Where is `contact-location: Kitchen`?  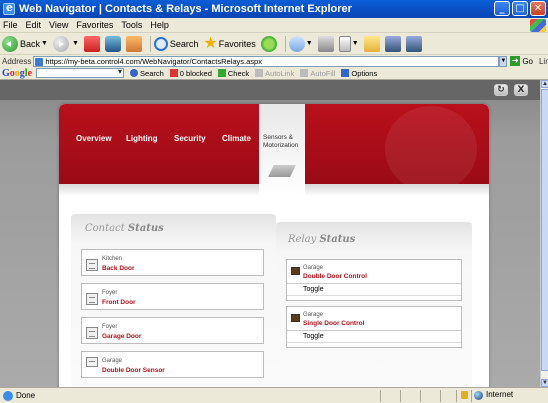 contact-location: Kitchen is located at coordinates (112, 259).